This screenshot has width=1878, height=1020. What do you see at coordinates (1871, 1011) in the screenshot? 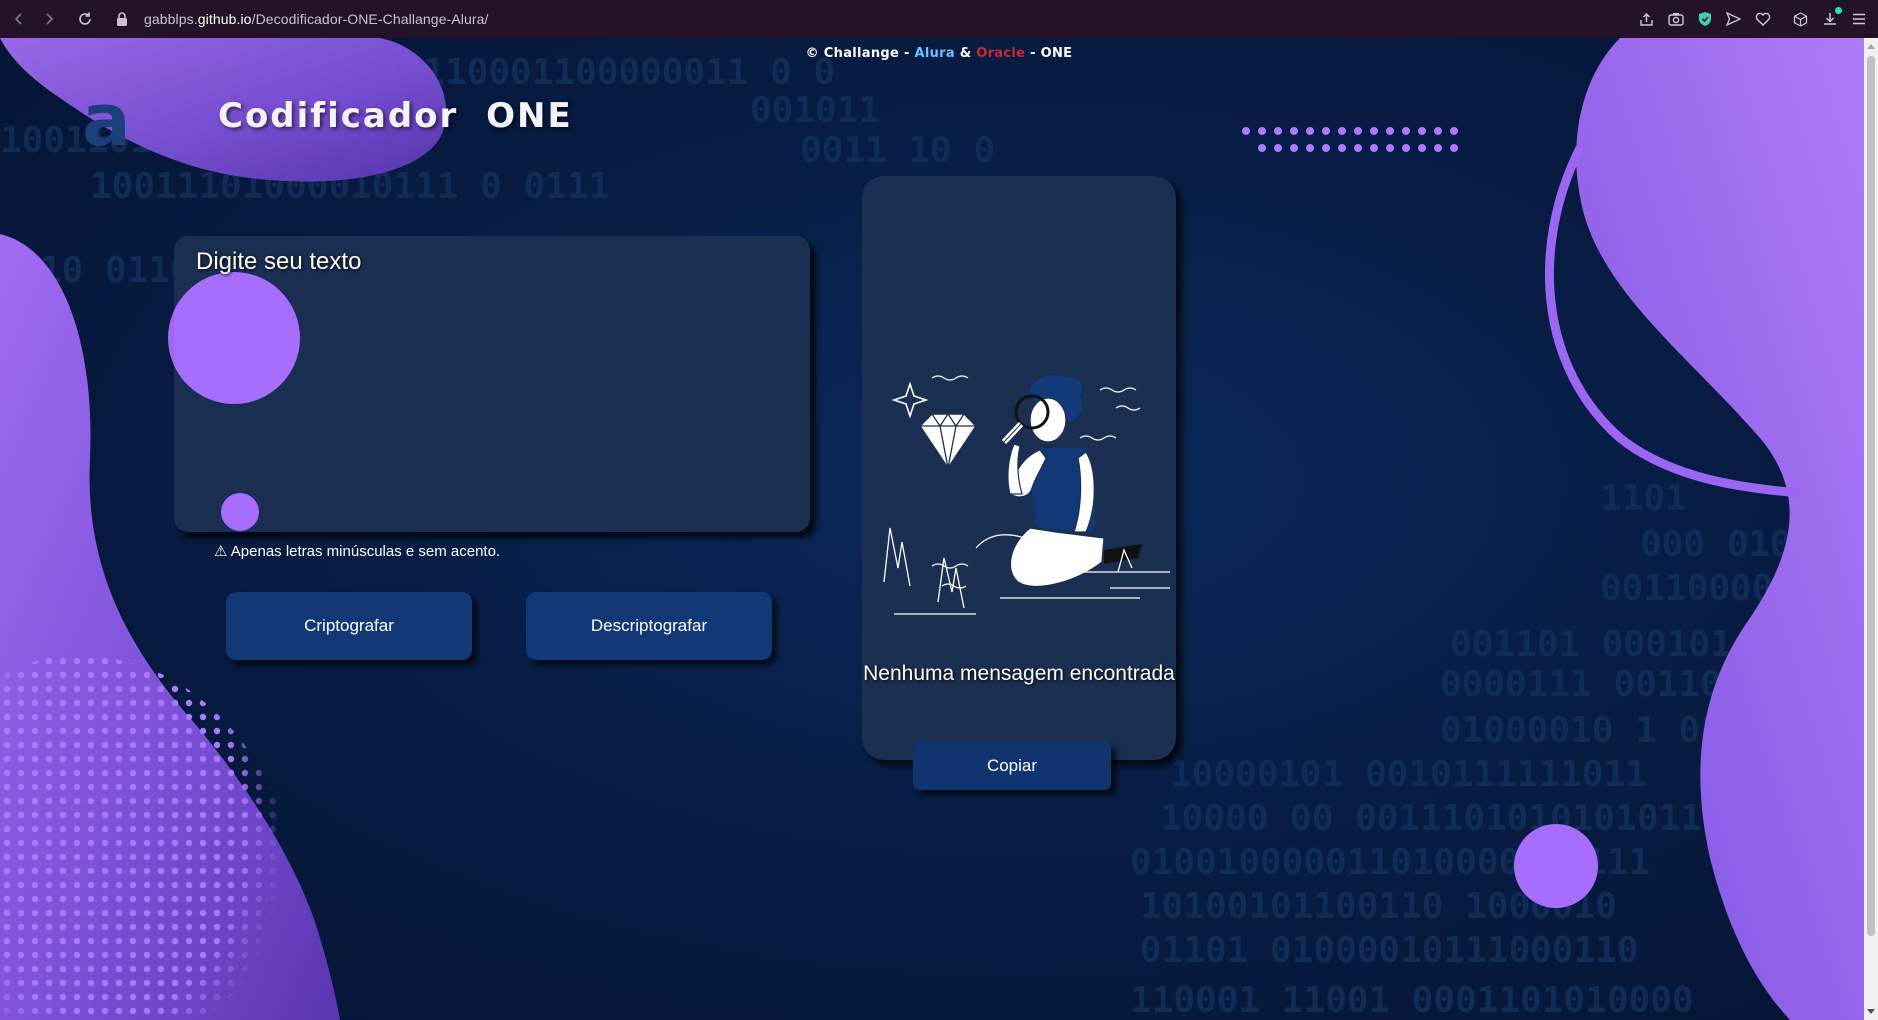
I see `scroll-down-arrow` at bounding box center [1871, 1011].